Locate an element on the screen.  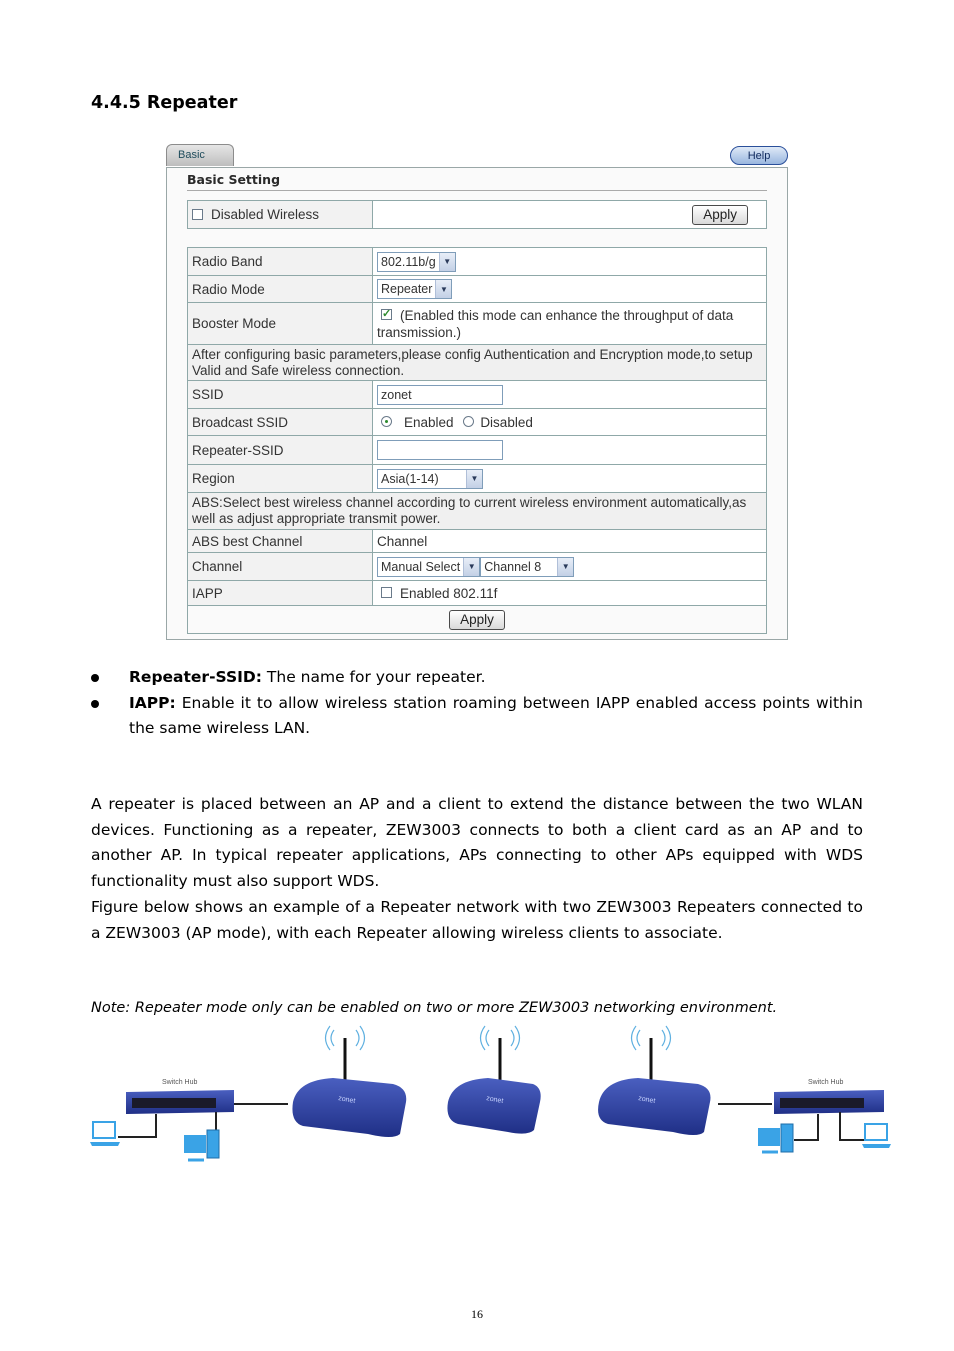
channel-mode-select: Manual Select ▼ is located at coordinates (429, 566).